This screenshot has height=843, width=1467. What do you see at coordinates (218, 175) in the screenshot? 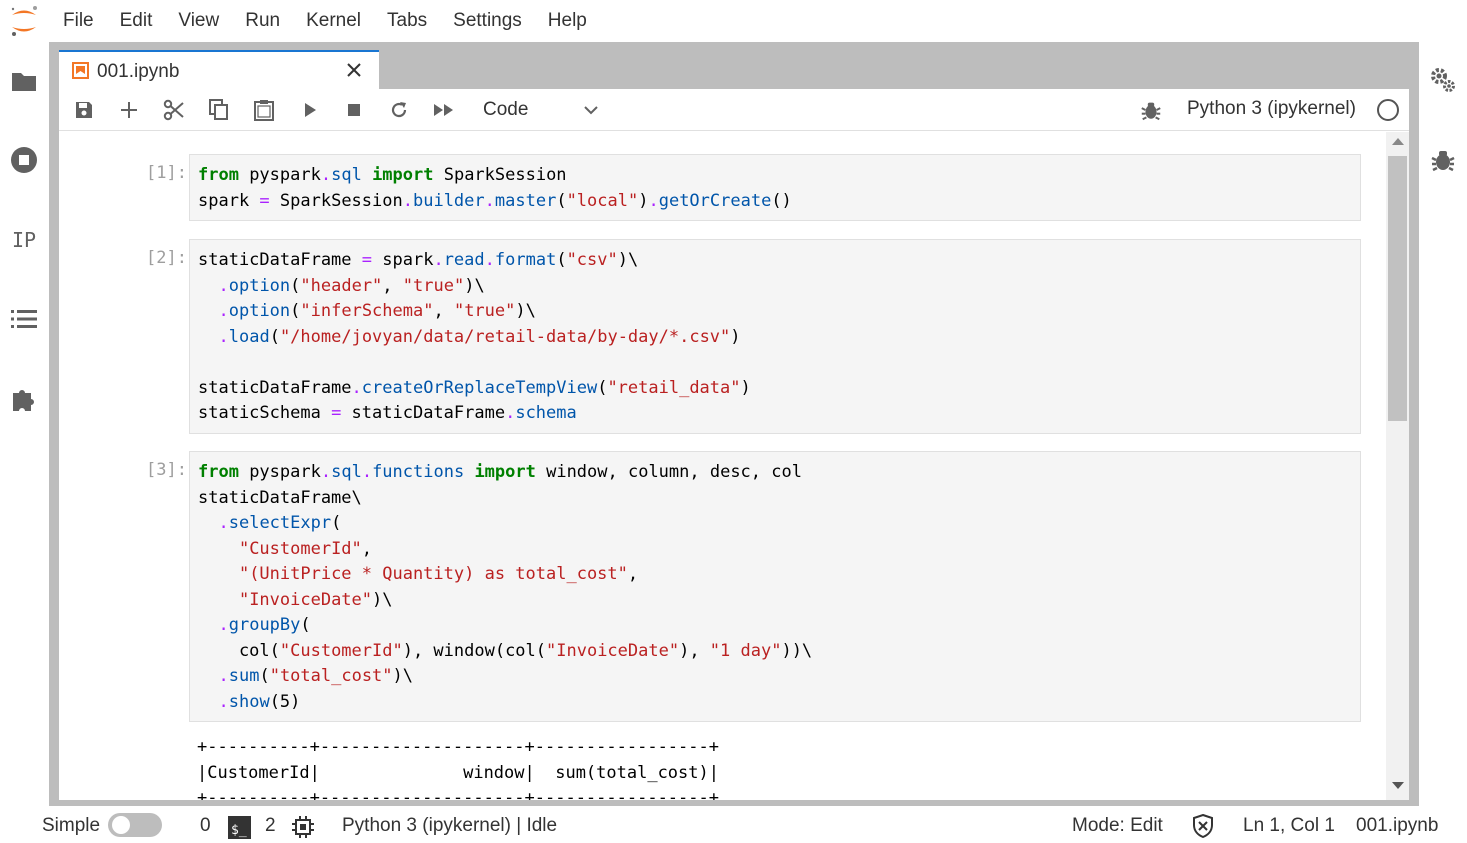
I see `code-token: from` at bounding box center [218, 175].